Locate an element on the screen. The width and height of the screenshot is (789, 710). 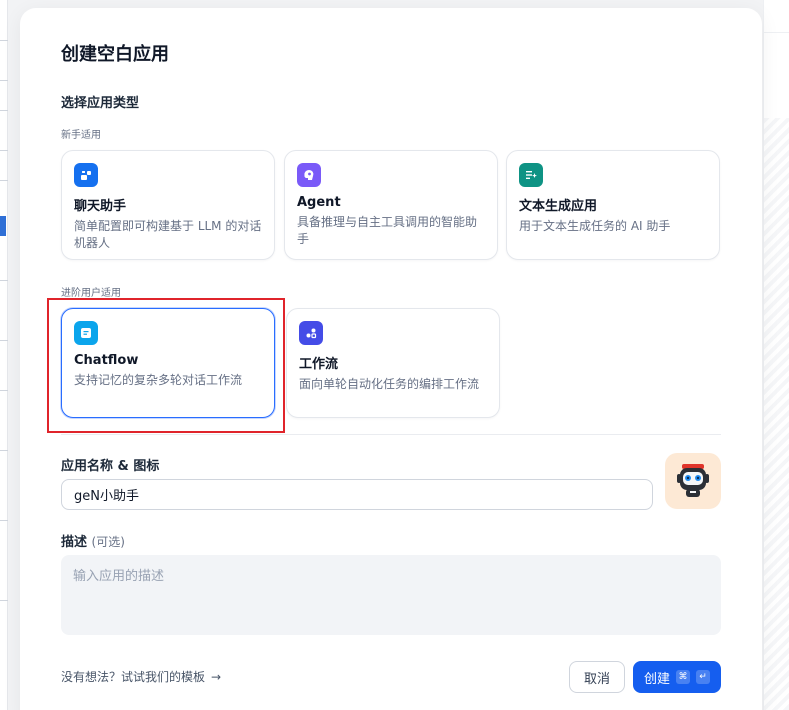
app-name-input is located at coordinates (357, 494).